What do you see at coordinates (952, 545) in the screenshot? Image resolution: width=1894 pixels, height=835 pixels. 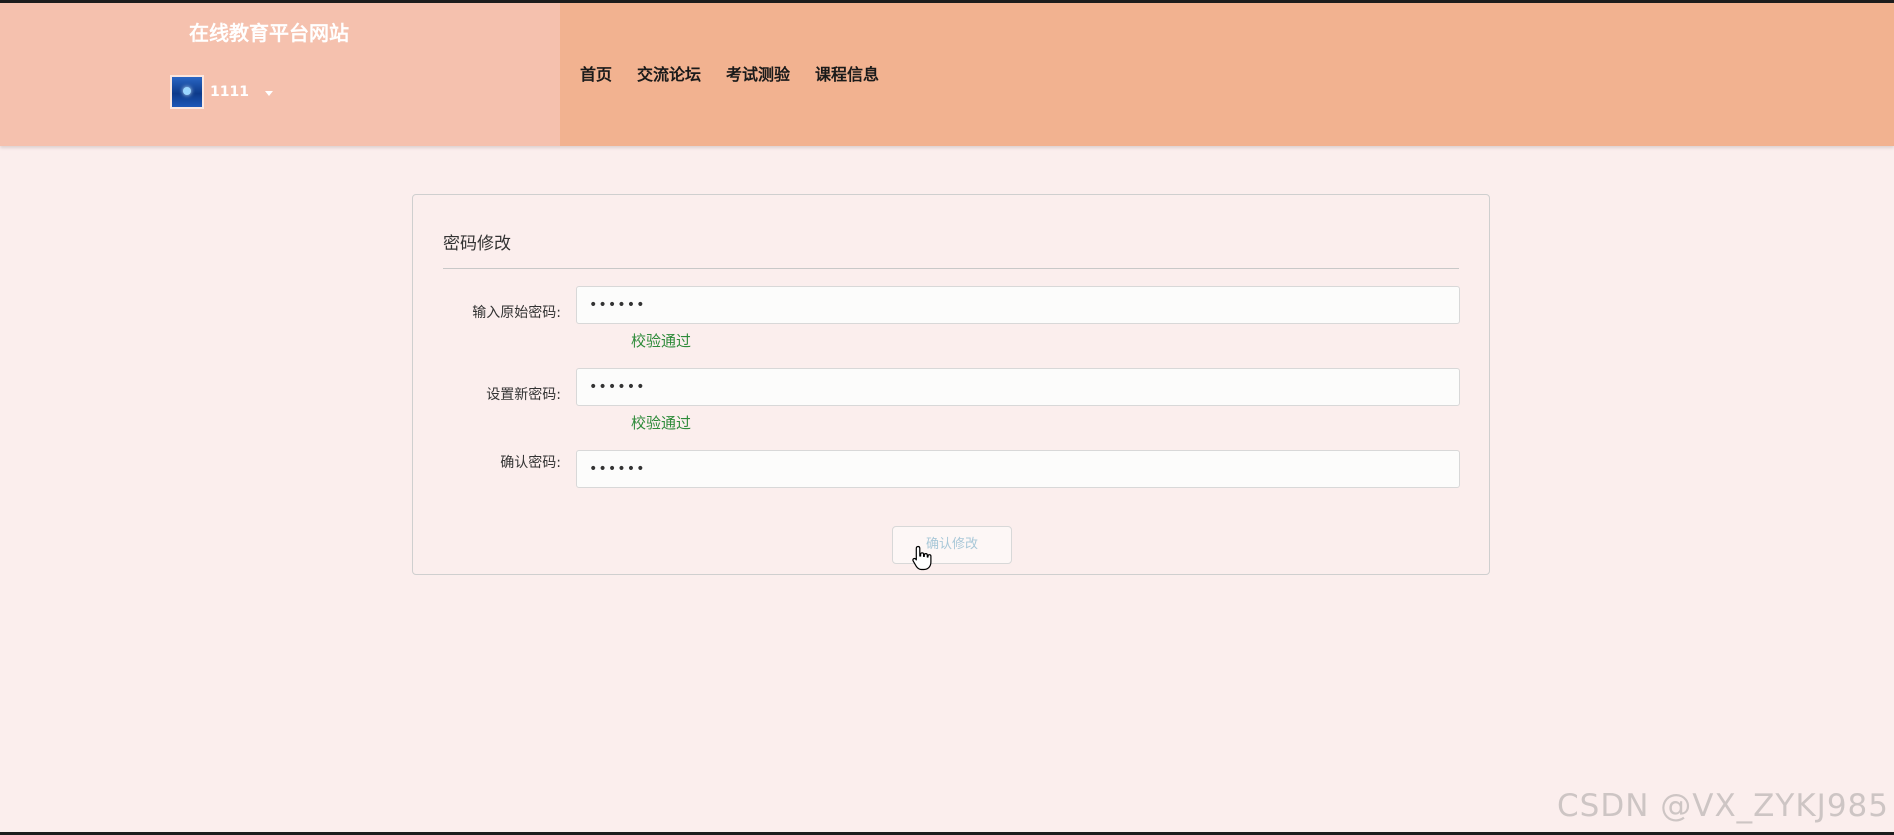 I see `confirm-change-button: 确认修改` at bounding box center [952, 545].